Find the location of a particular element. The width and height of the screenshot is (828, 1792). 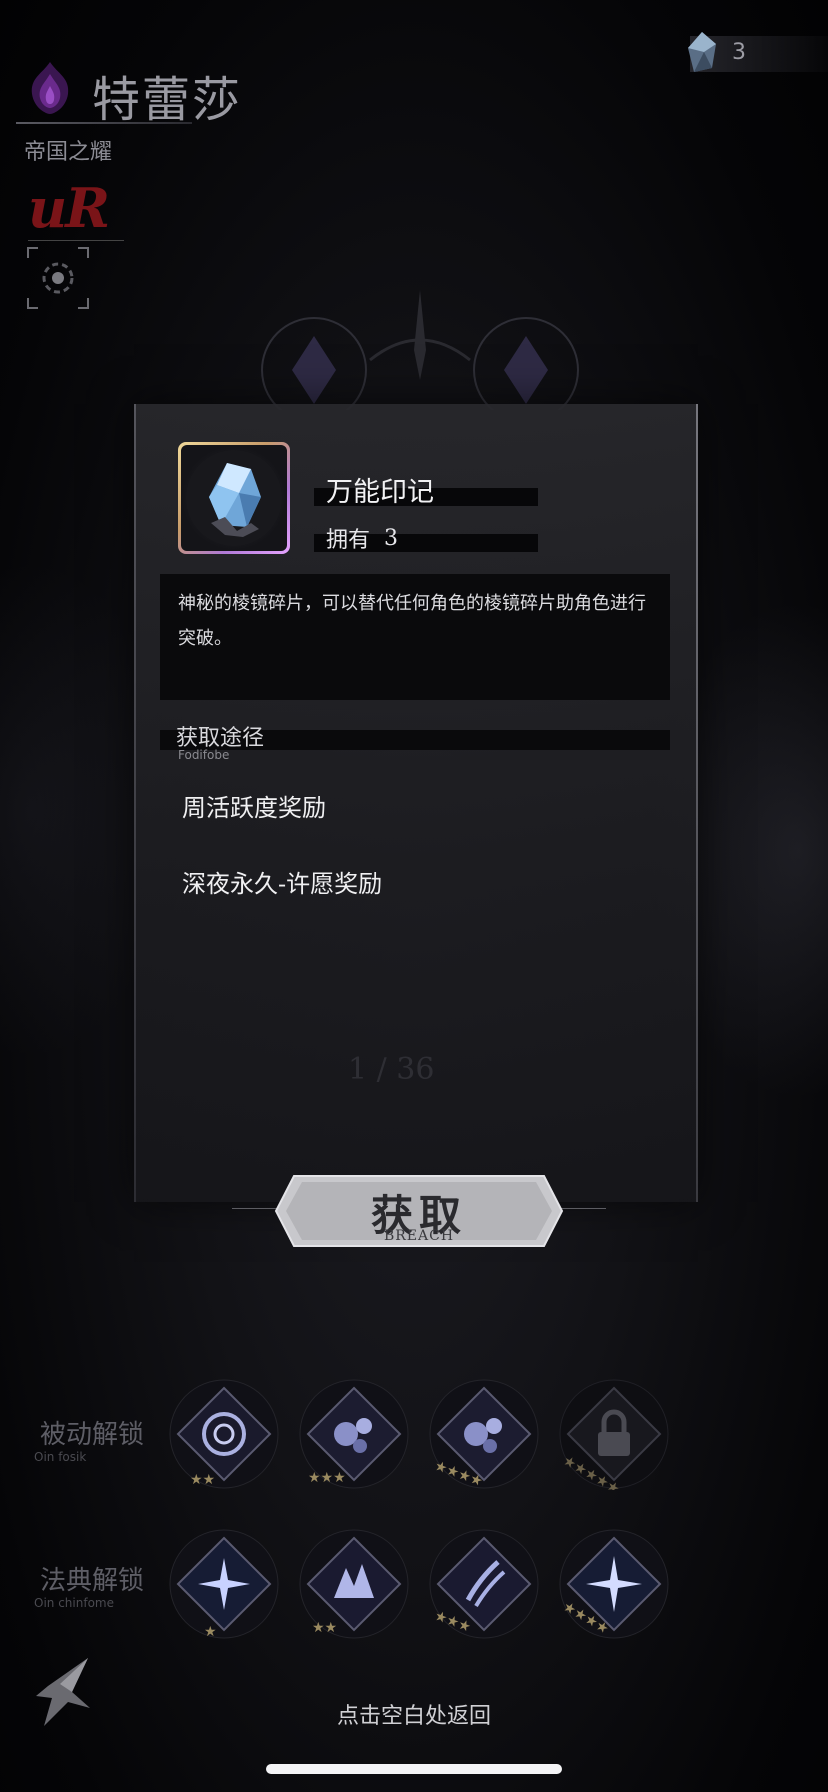

swirl-skill-icon: ★★ is located at coordinates (224, 1434).